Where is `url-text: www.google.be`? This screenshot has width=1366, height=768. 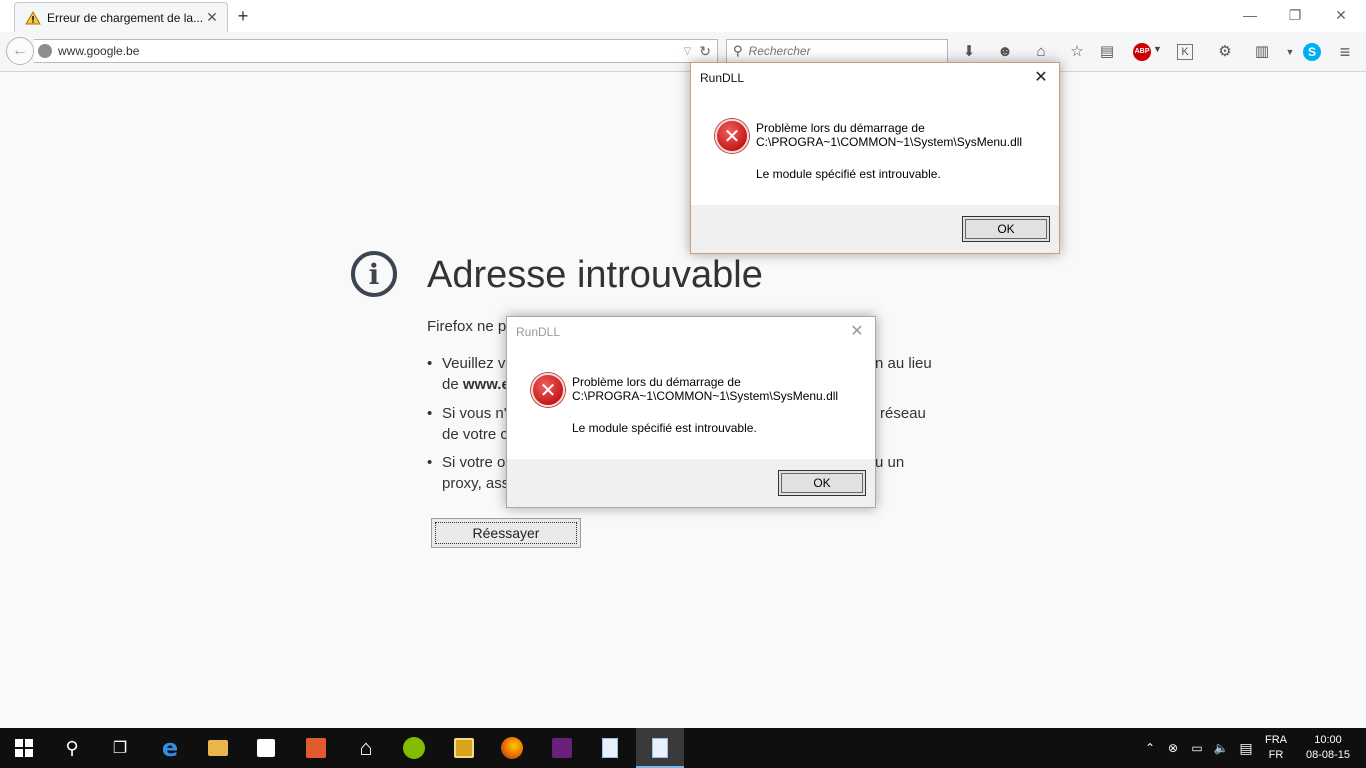
url-text: www.google.be is located at coordinates (371, 51).